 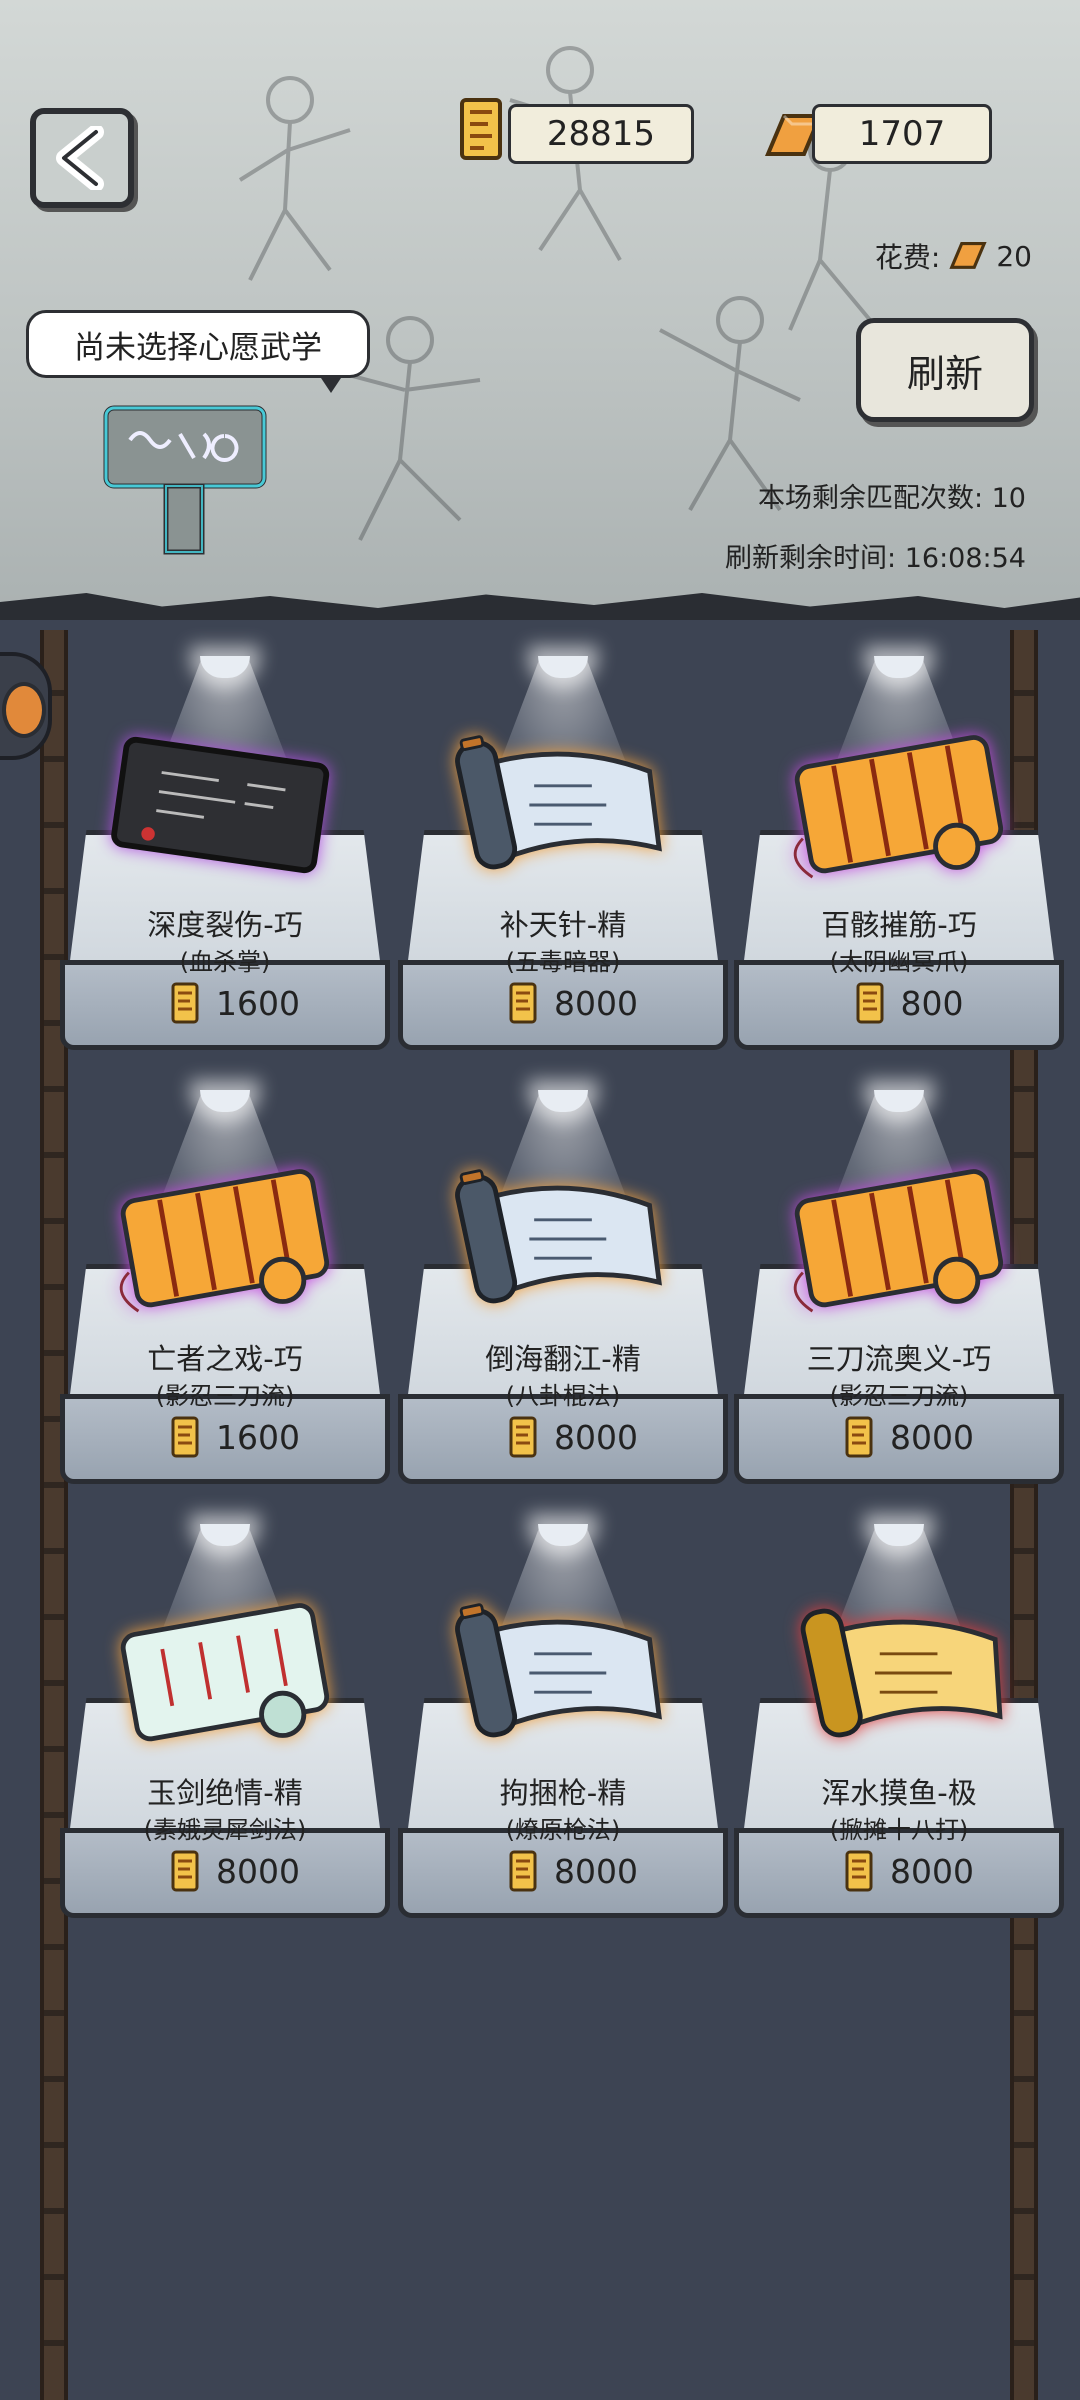 What do you see at coordinates (875, 558) in the screenshot?
I see `refresh-timer: 刷新剩余时间: 16:08:54` at bounding box center [875, 558].